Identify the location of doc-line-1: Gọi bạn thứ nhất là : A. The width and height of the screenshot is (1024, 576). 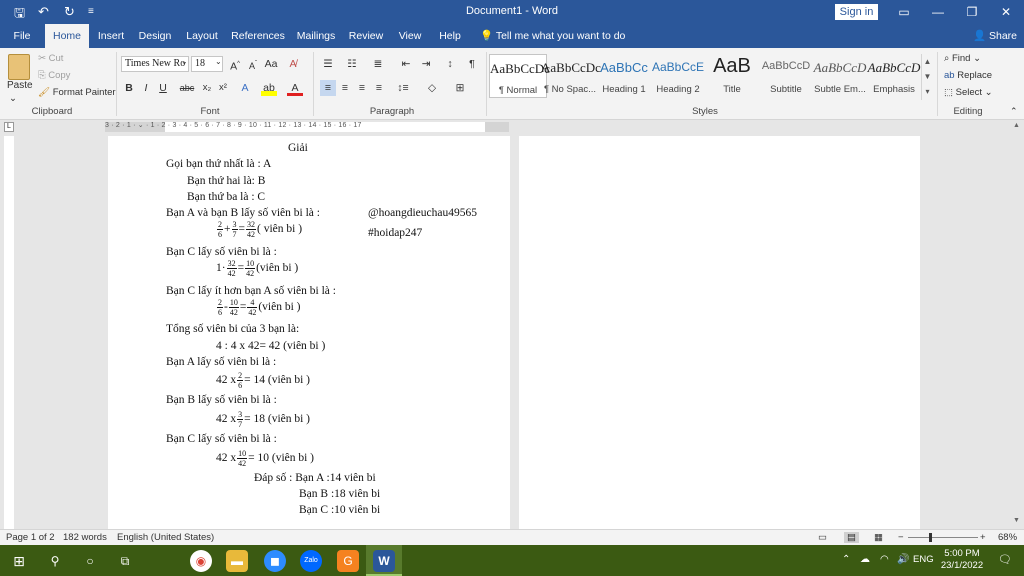
(219, 164).